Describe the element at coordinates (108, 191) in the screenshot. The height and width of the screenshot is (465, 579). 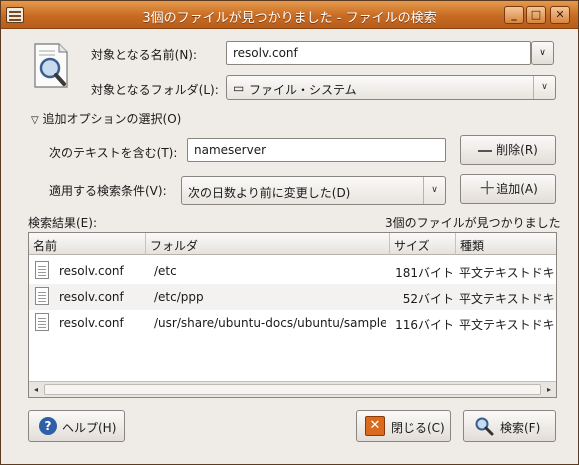
I see `condition-label: 適用する検索条件(V):` at that location.